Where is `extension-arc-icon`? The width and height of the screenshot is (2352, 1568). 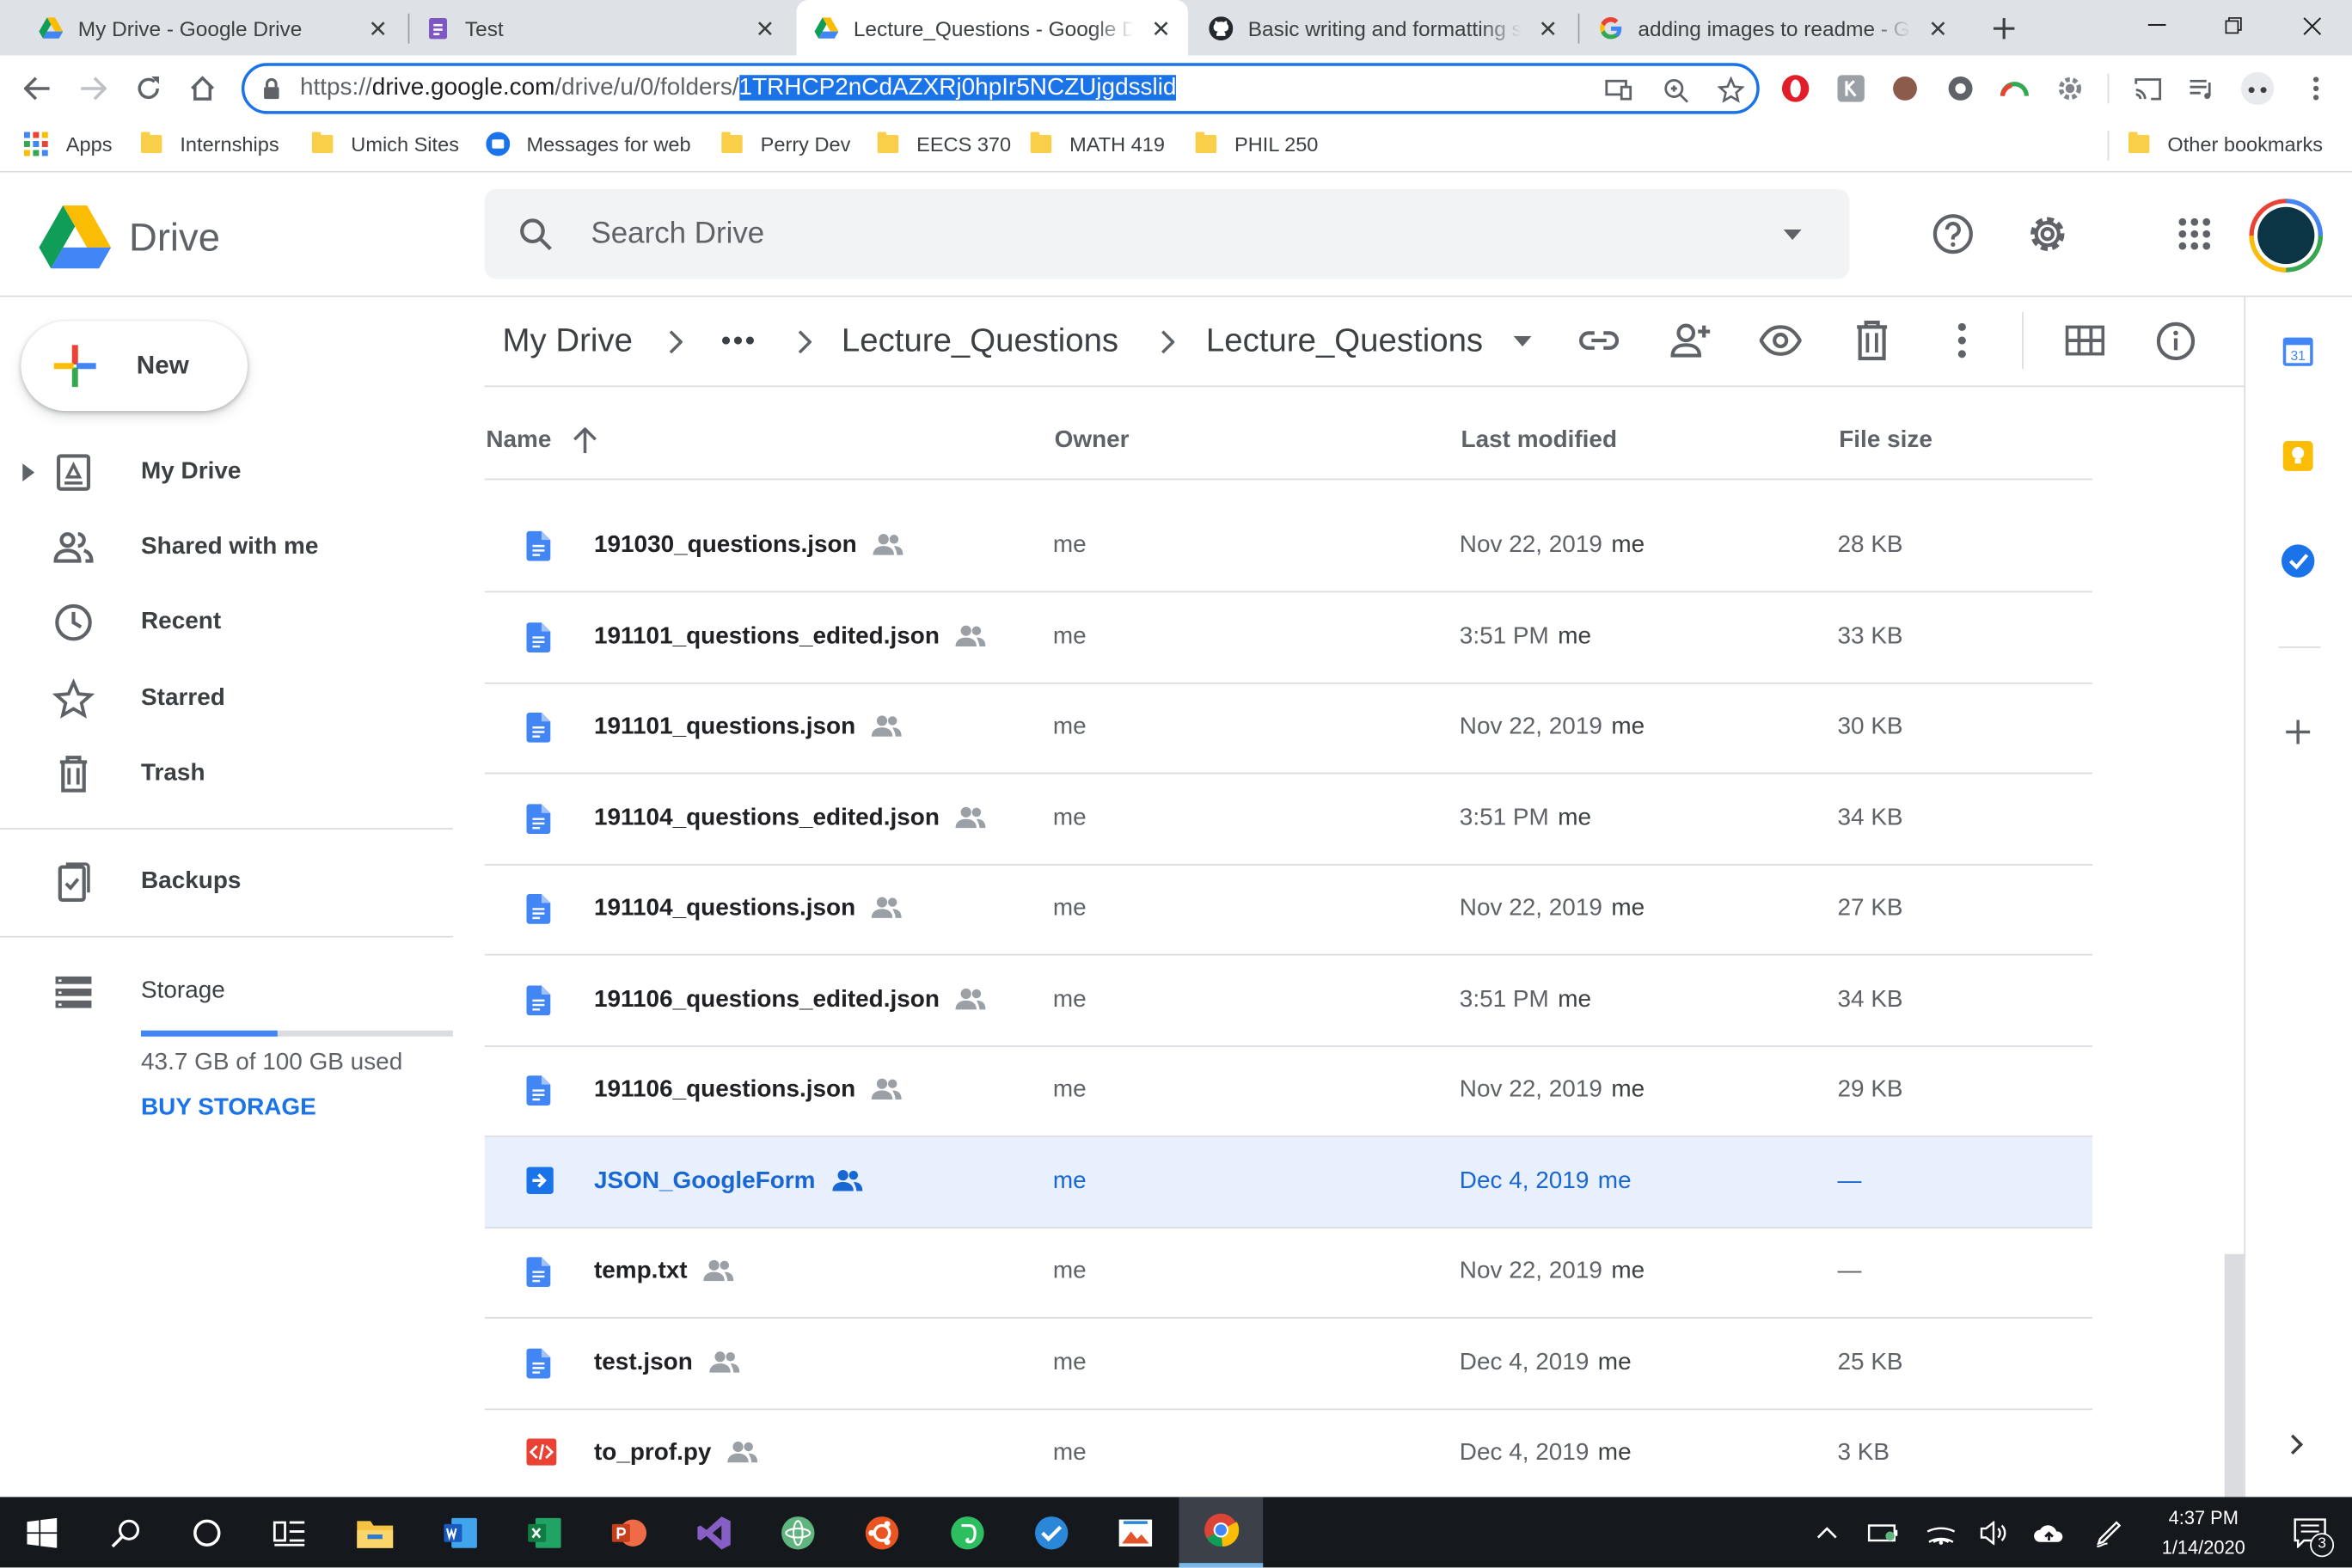
extension-arc-icon is located at coordinates (2014, 88).